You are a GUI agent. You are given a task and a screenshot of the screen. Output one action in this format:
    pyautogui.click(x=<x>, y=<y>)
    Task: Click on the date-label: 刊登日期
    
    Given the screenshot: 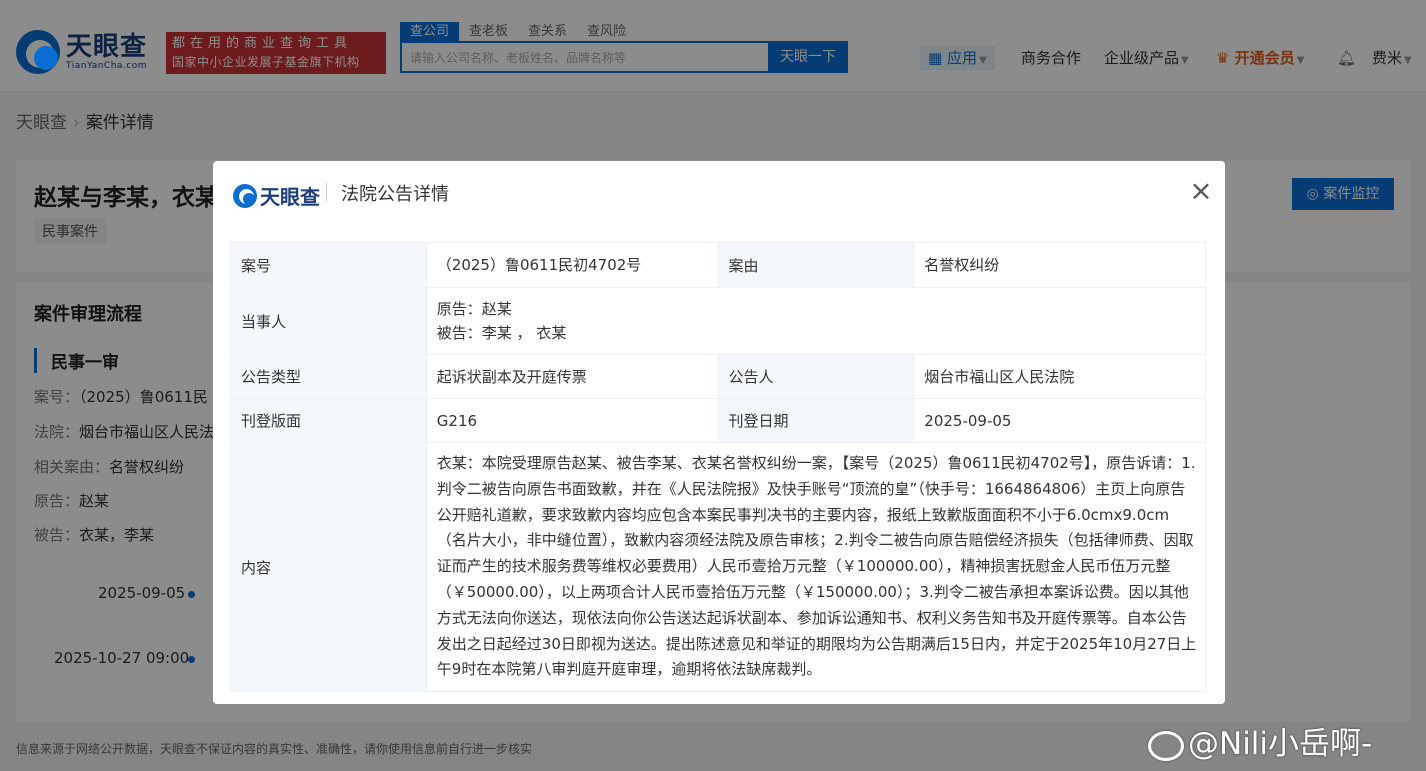 What is the action you would take?
    pyautogui.click(x=816, y=420)
    